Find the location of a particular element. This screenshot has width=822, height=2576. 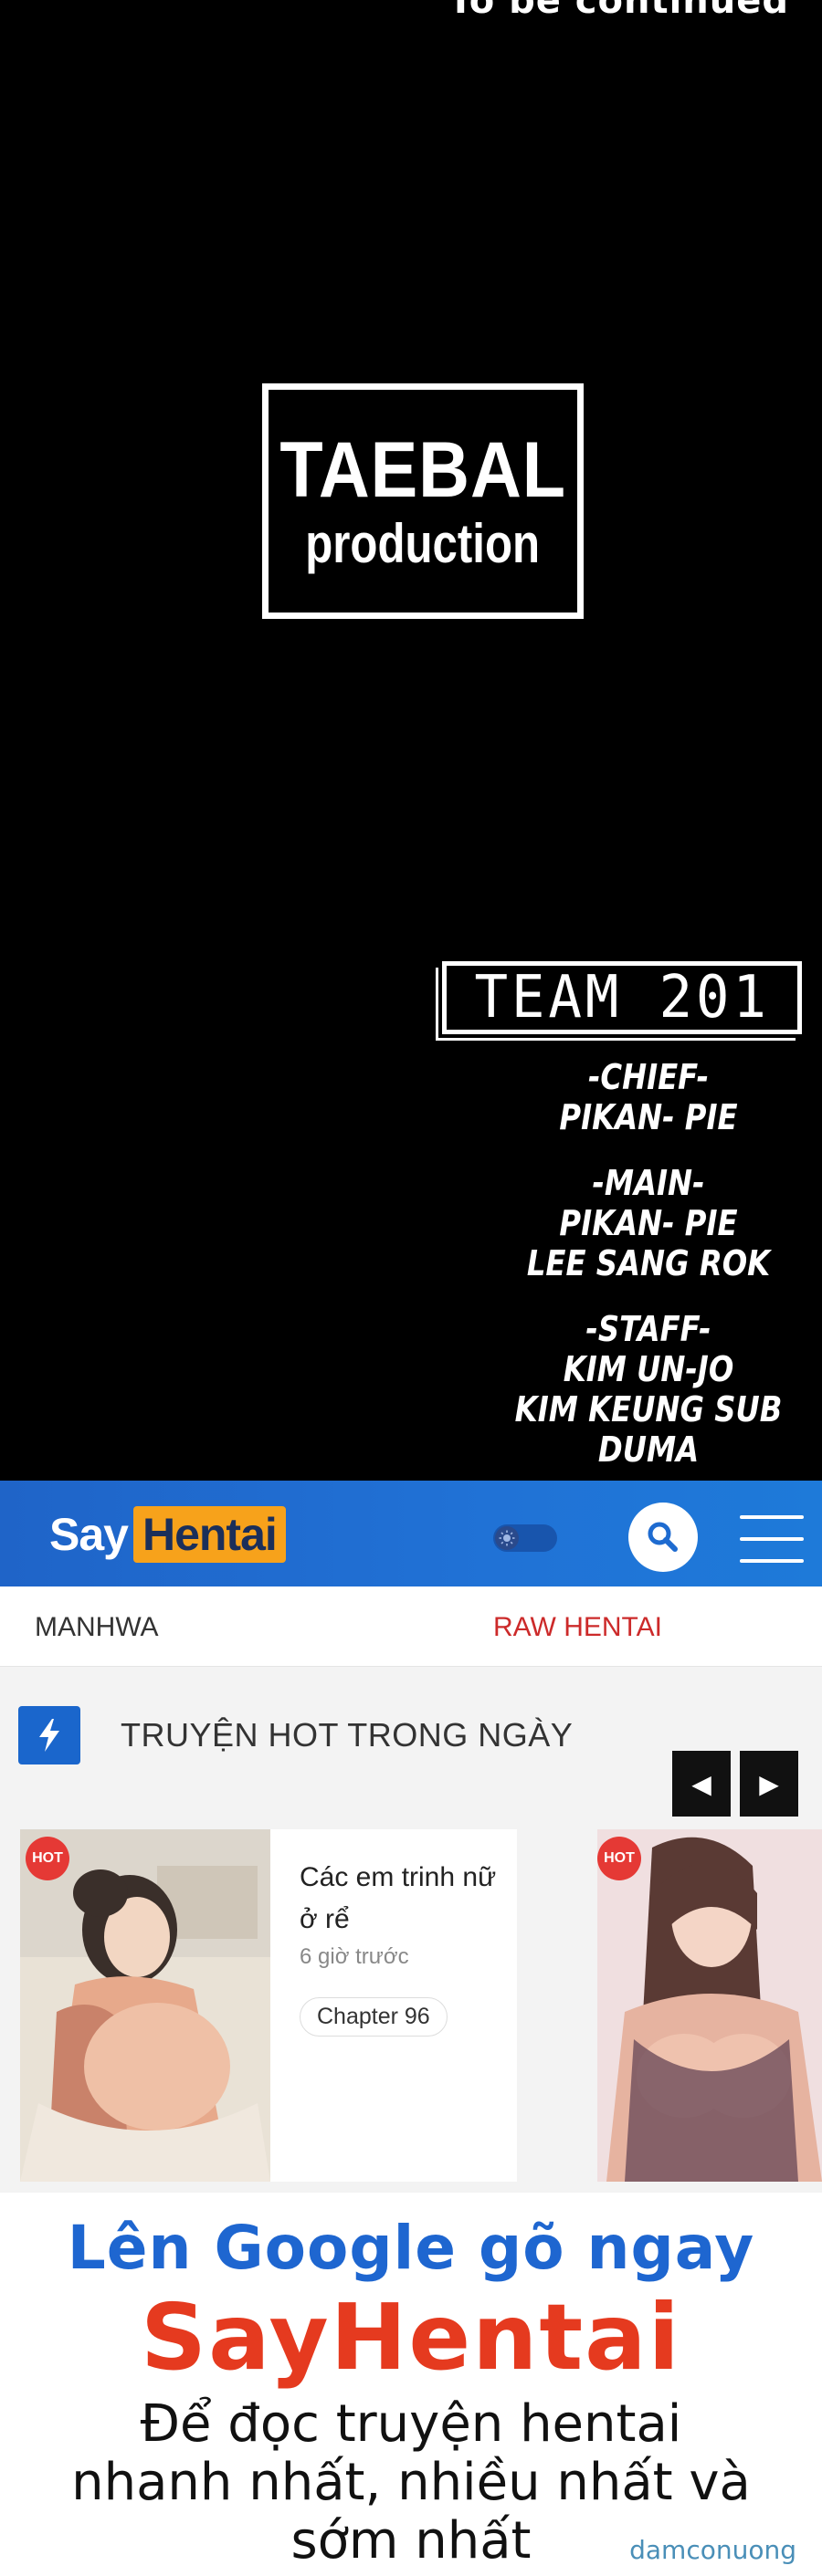

site-header: Say Hentai is located at coordinates (411, 1534).